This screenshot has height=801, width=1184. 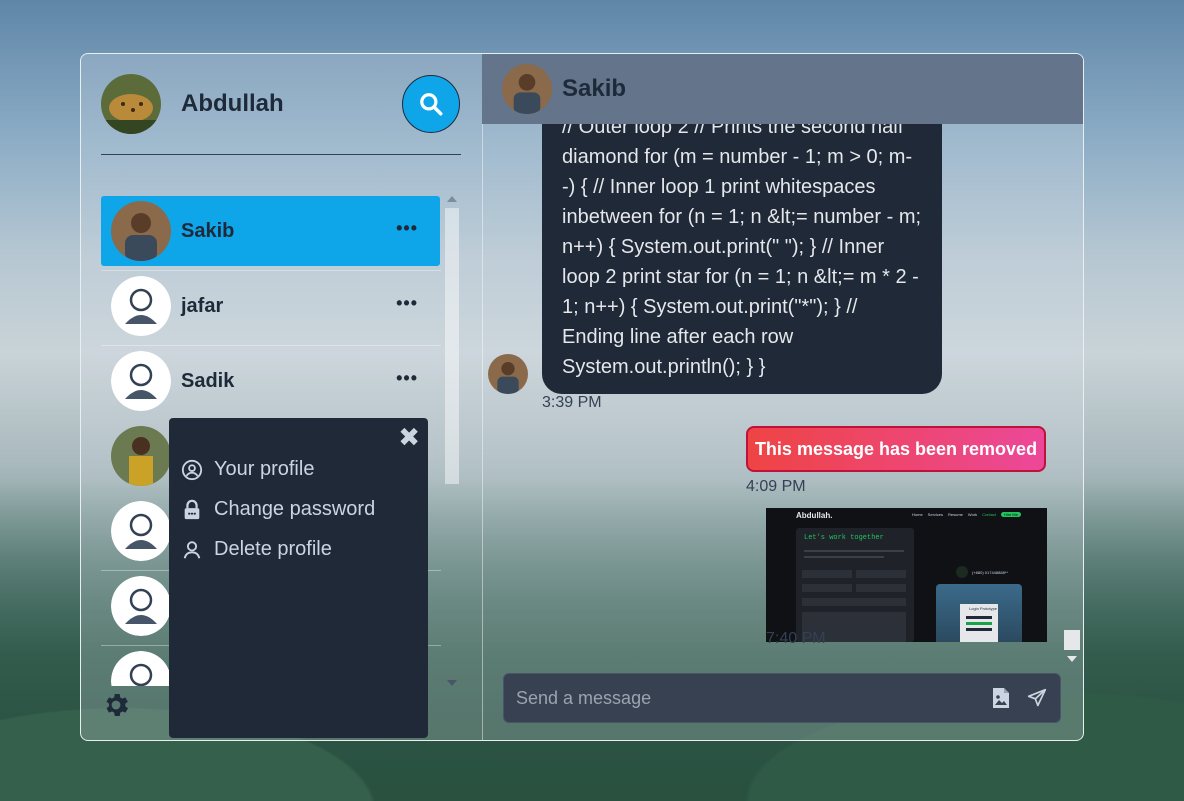 I want to click on contact-list-scrollbar, so click(x=451, y=441).